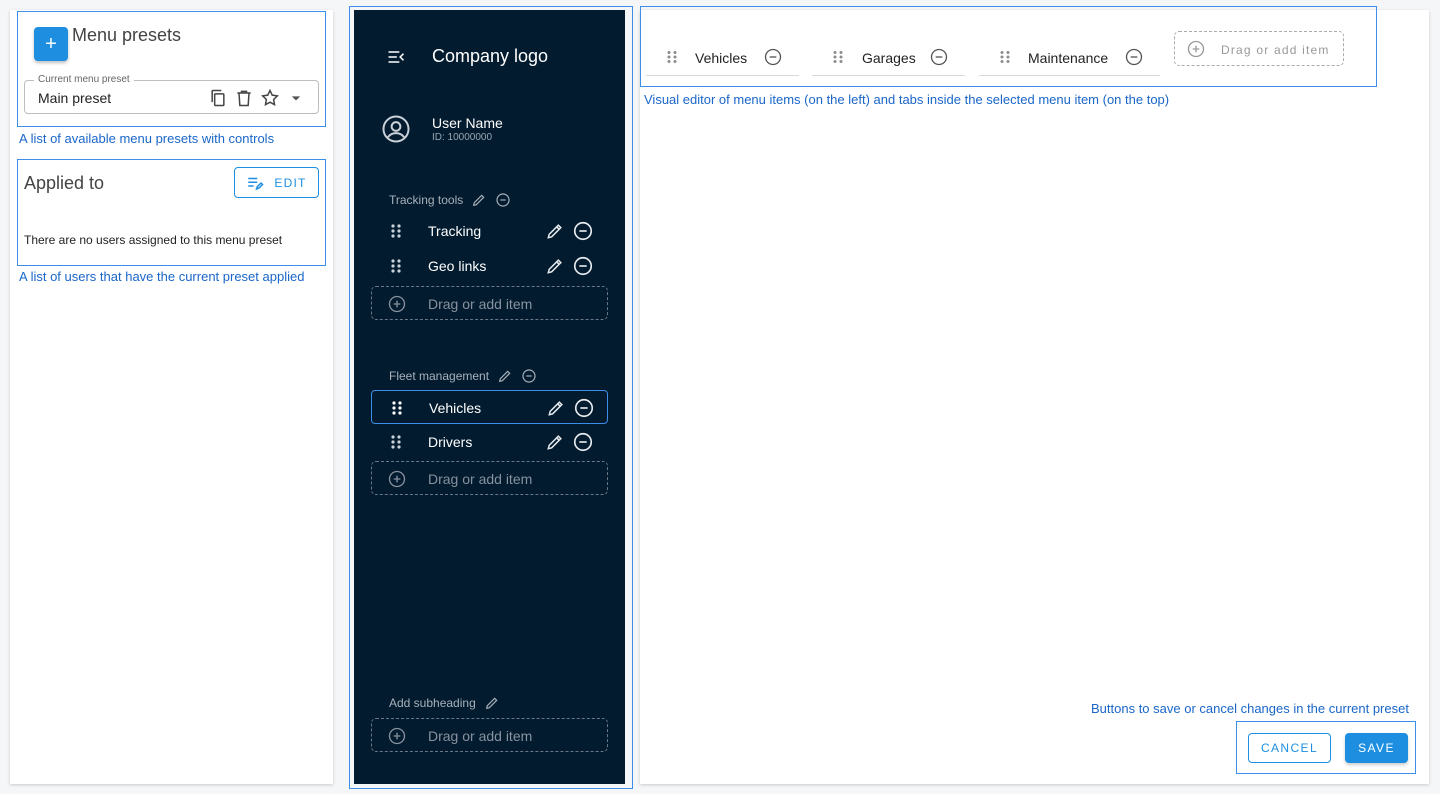 The height and width of the screenshot is (794, 1440). What do you see at coordinates (296, 98) in the screenshot?
I see `caret-down-icon` at bounding box center [296, 98].